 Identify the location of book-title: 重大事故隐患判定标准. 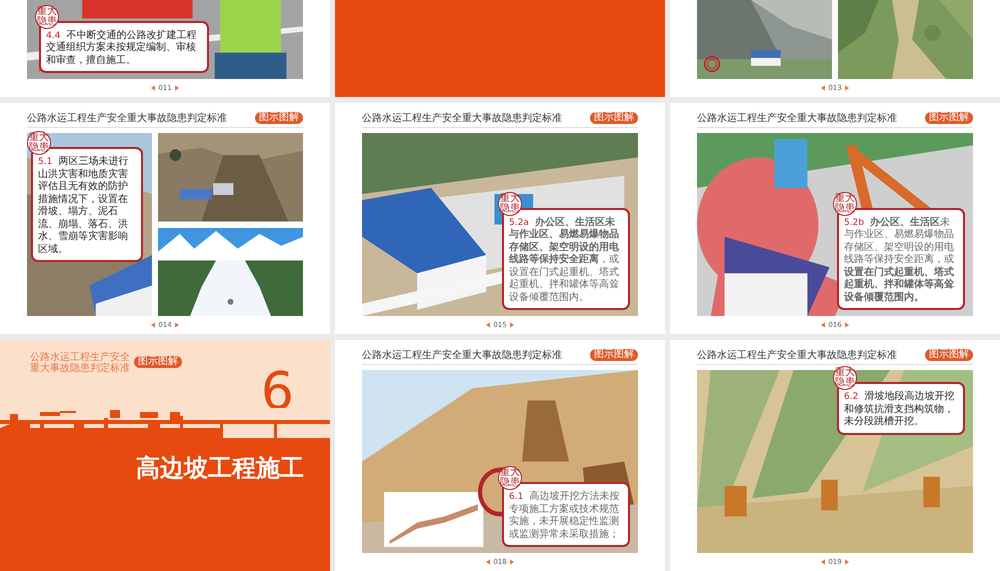
(80, 368).